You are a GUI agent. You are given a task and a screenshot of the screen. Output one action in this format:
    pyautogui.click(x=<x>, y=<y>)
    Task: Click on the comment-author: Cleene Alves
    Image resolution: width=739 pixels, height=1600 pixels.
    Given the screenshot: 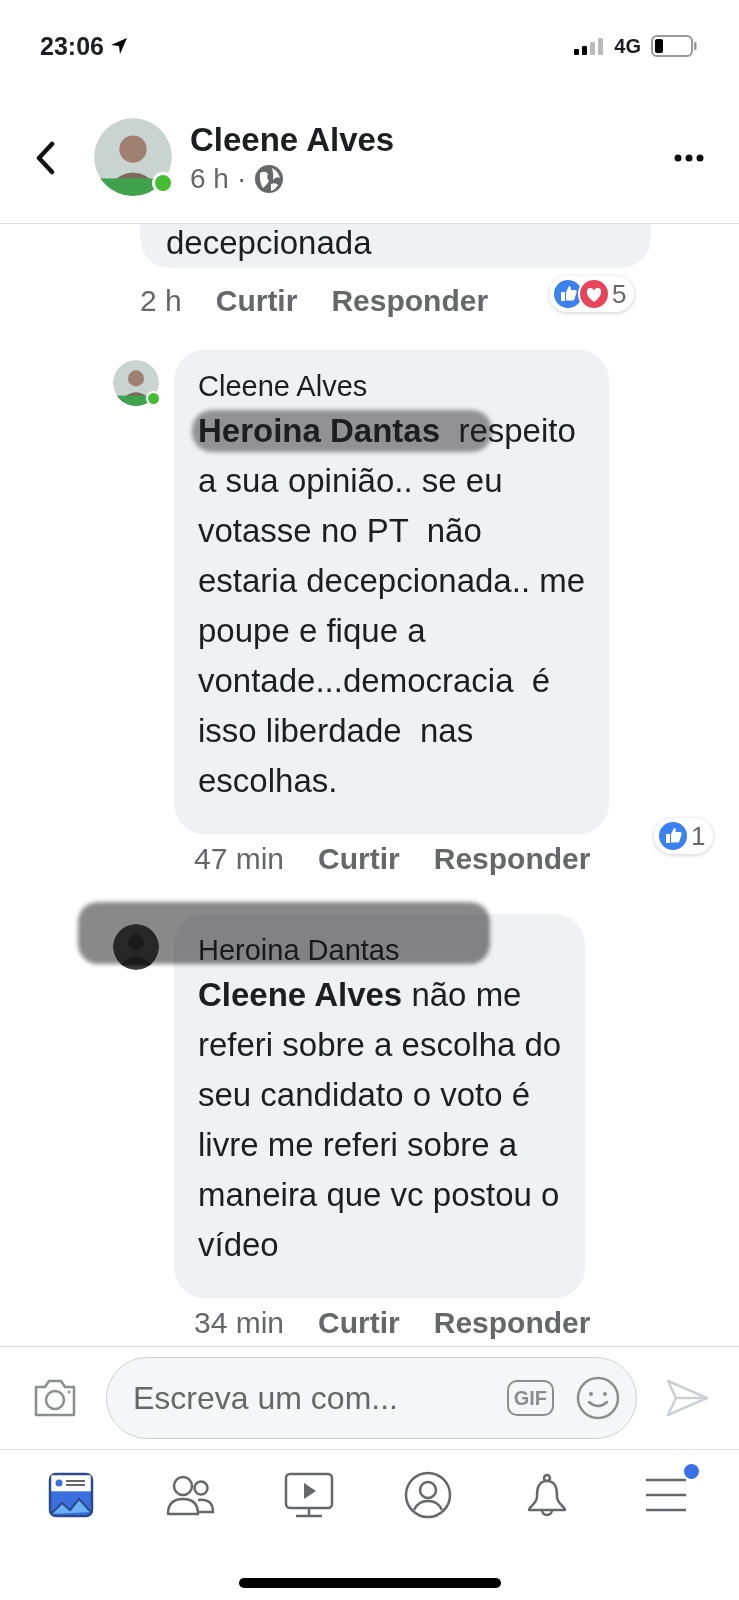 What is the action you would take?
    pyautogui.click(x=392, y=386)
    